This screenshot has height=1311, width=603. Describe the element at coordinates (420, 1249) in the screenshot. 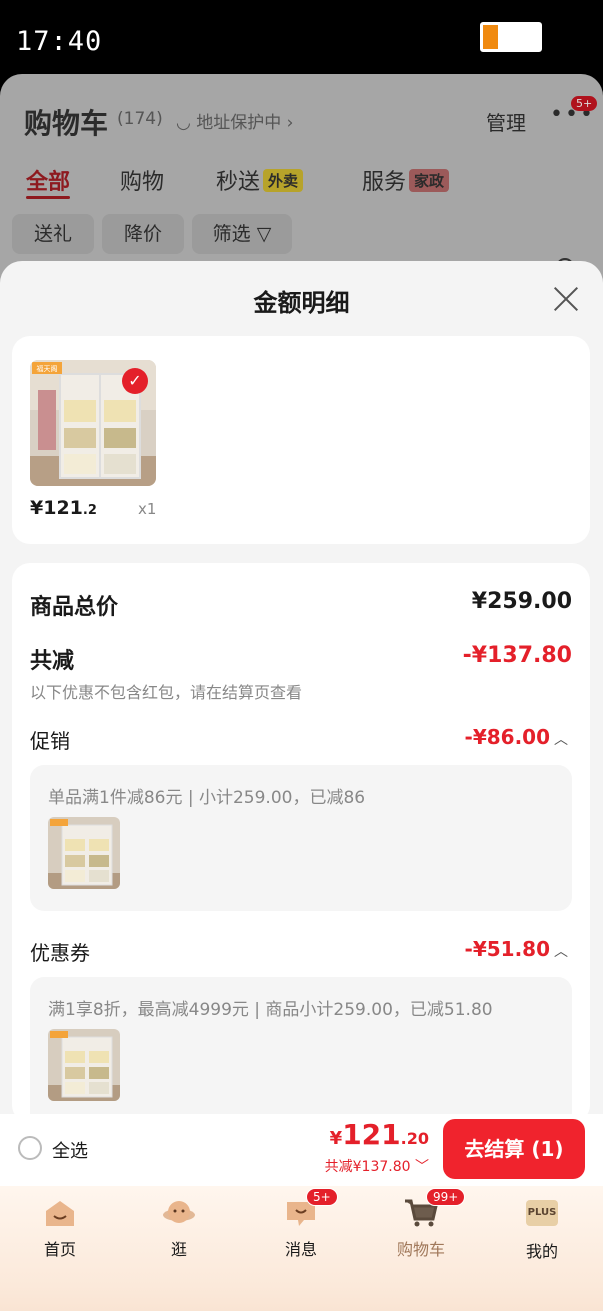

I see `tab-label: 购物车` at that location.